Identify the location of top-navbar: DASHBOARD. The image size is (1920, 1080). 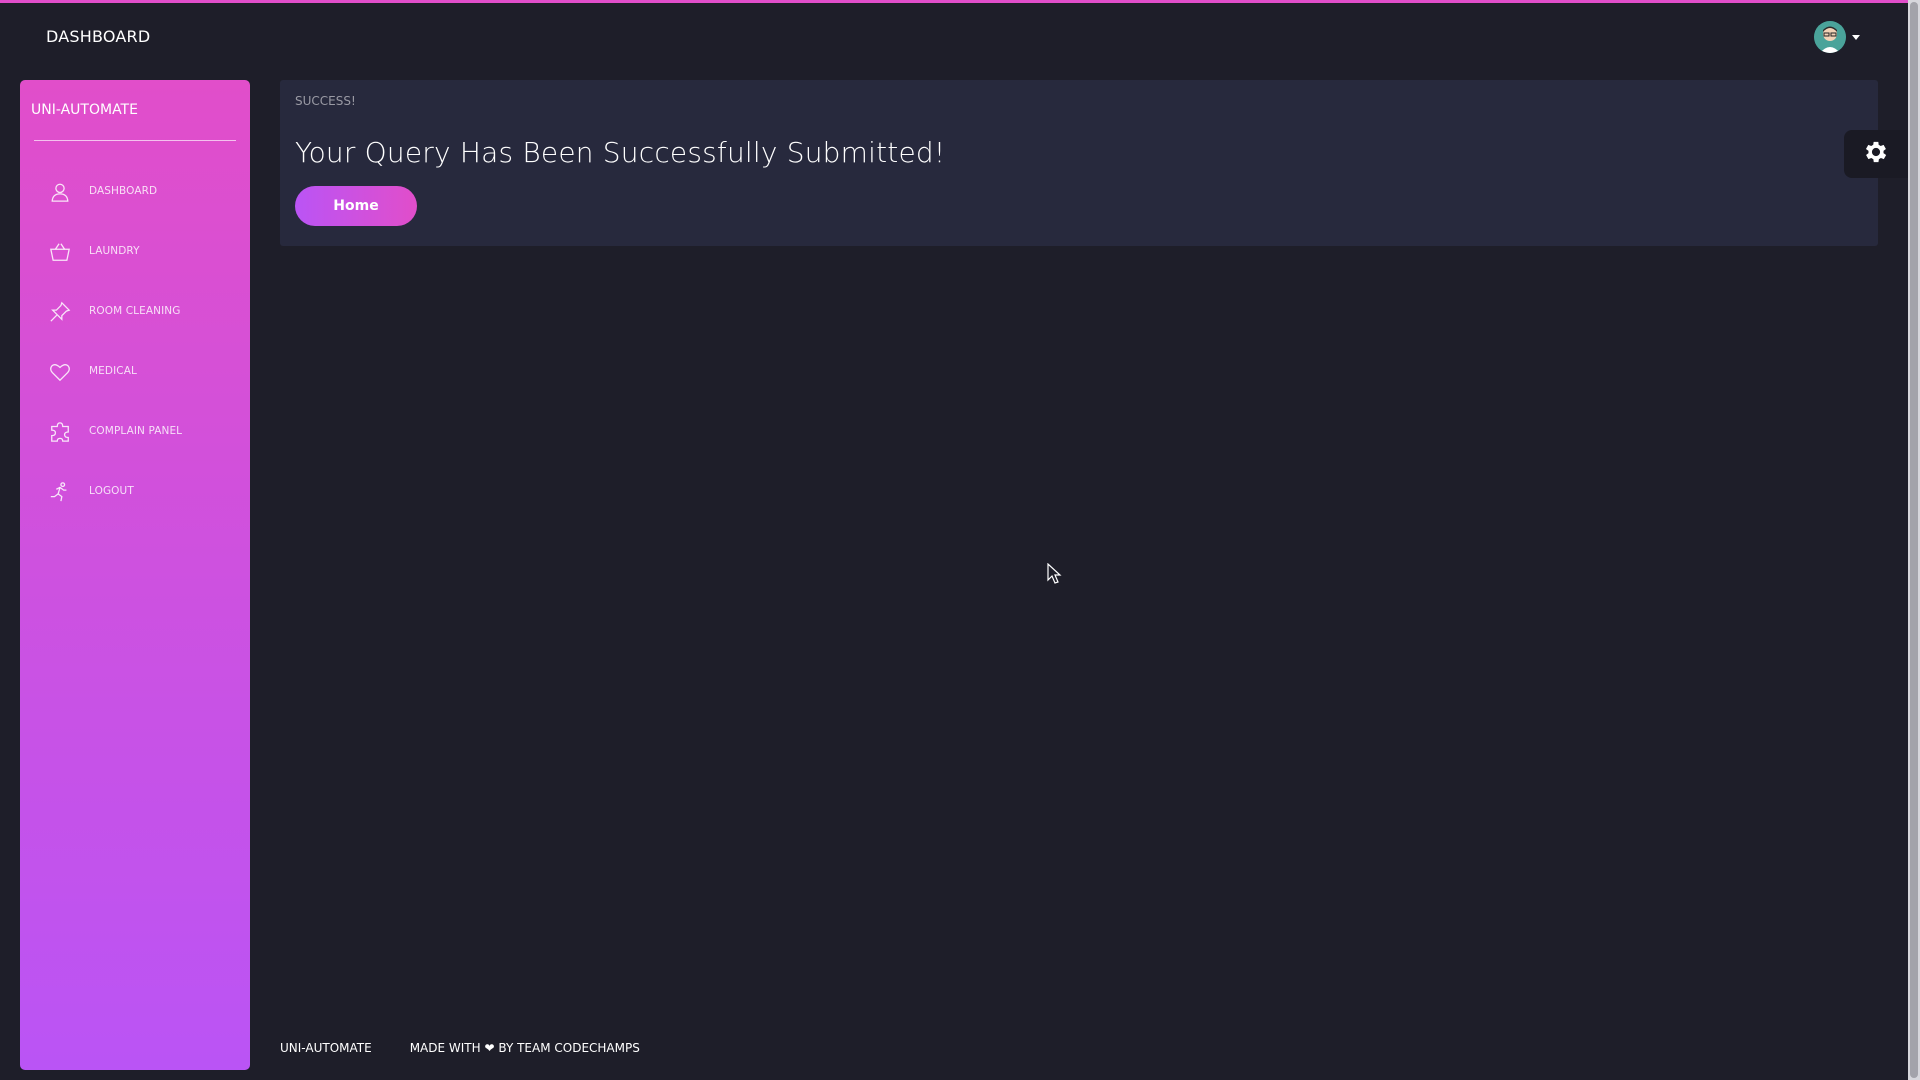
(954, 36).